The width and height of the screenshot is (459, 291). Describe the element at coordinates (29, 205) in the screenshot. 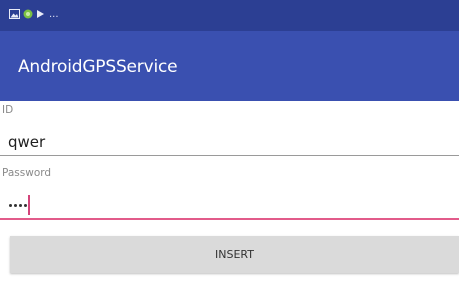

I see `text-cursor` at that location.